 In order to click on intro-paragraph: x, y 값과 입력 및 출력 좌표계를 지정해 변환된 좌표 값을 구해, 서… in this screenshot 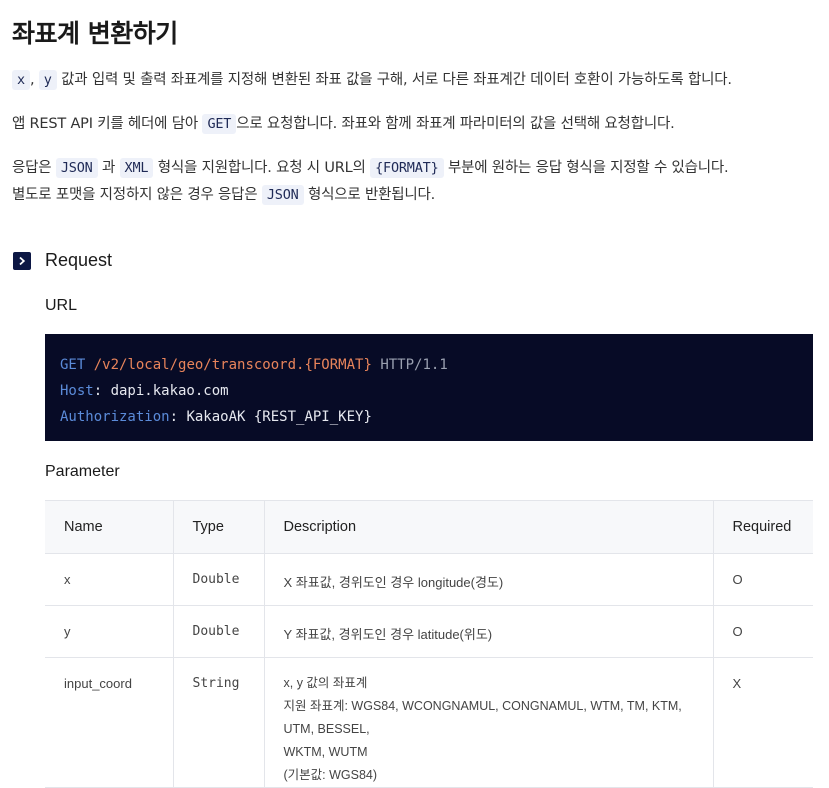, I will do `click(372, 80)`.